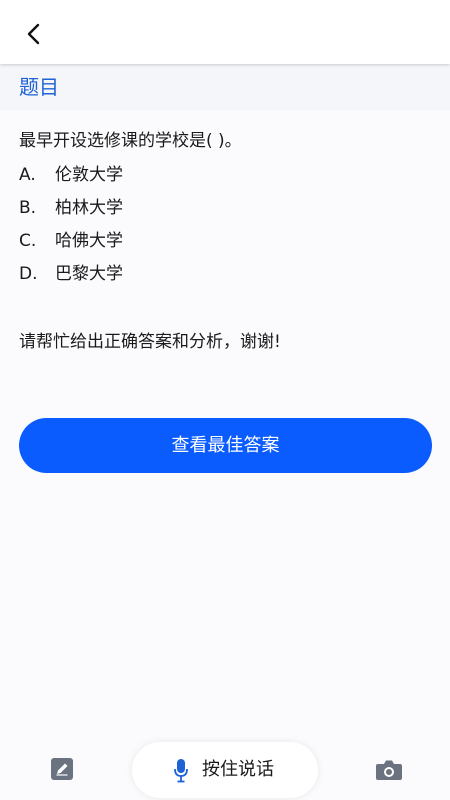 This screenshot has width=450, height=800. I want to click on option-text: 柏林大学, so click(89, 208).